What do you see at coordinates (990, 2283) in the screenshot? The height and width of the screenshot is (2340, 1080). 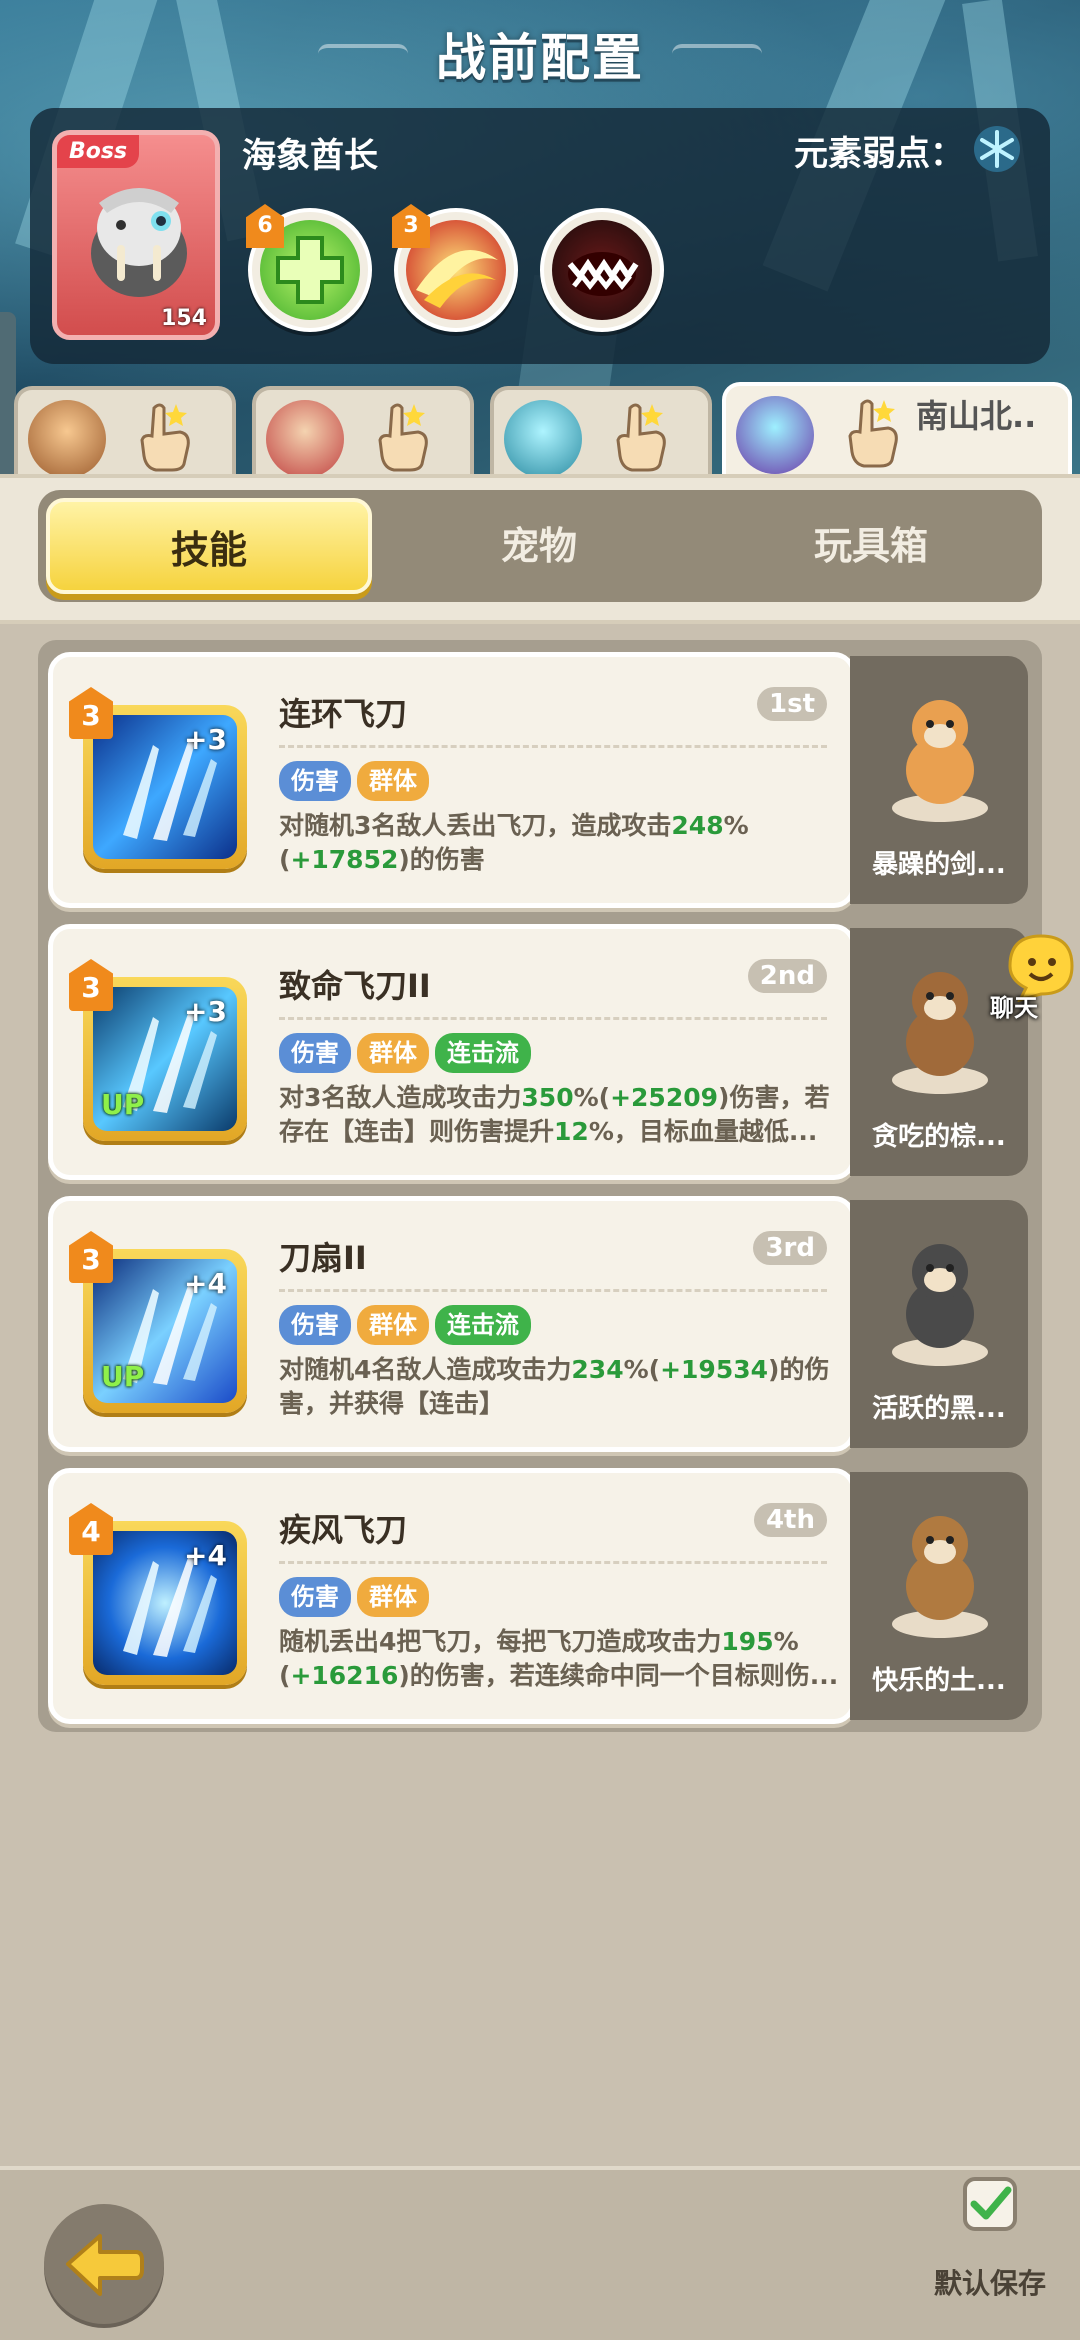 I see `default-save-label: 默认保存` at bounding box center [990, 2283].